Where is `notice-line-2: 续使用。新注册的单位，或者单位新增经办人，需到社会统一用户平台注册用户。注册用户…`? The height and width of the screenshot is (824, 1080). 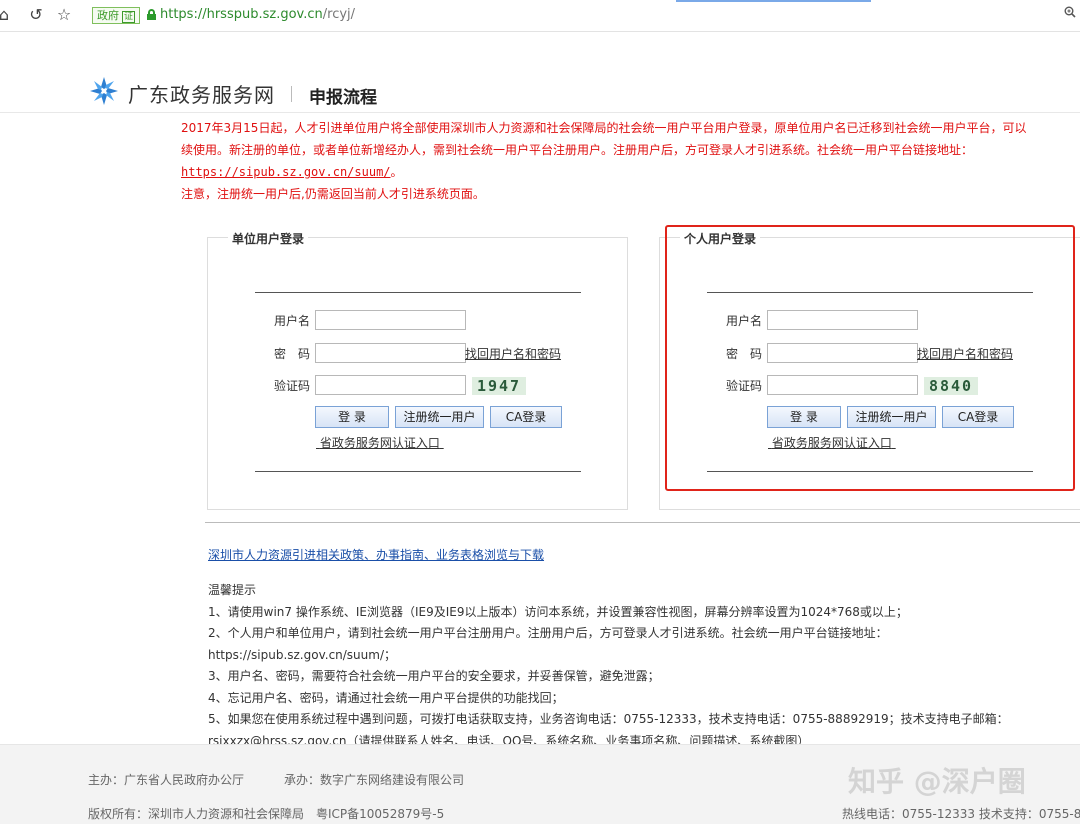
notice-line-2: 续使用。新注册的单位，或者单位新增经办人，需到社会统一用户平台注册用户。注册用户… is located at coordinates (577, 150).